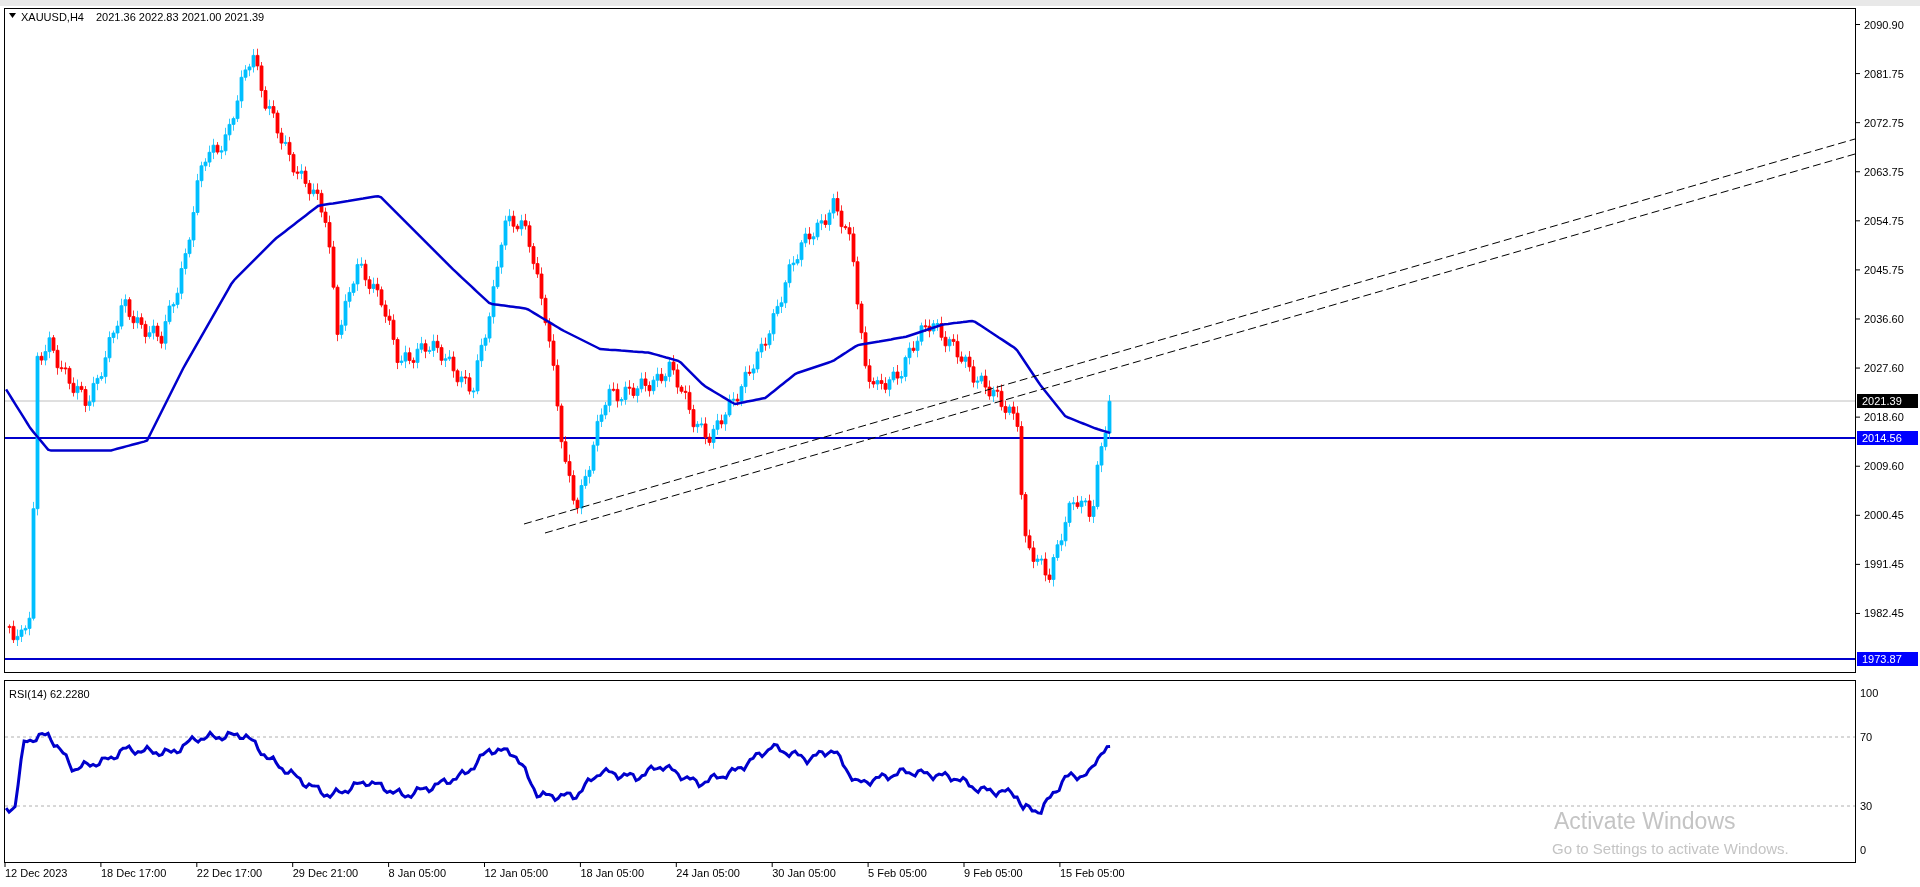 The height and width of the screenshot is (887, 1920). I want to click on price-axis-label: 1982.45, so click(1884, 613).